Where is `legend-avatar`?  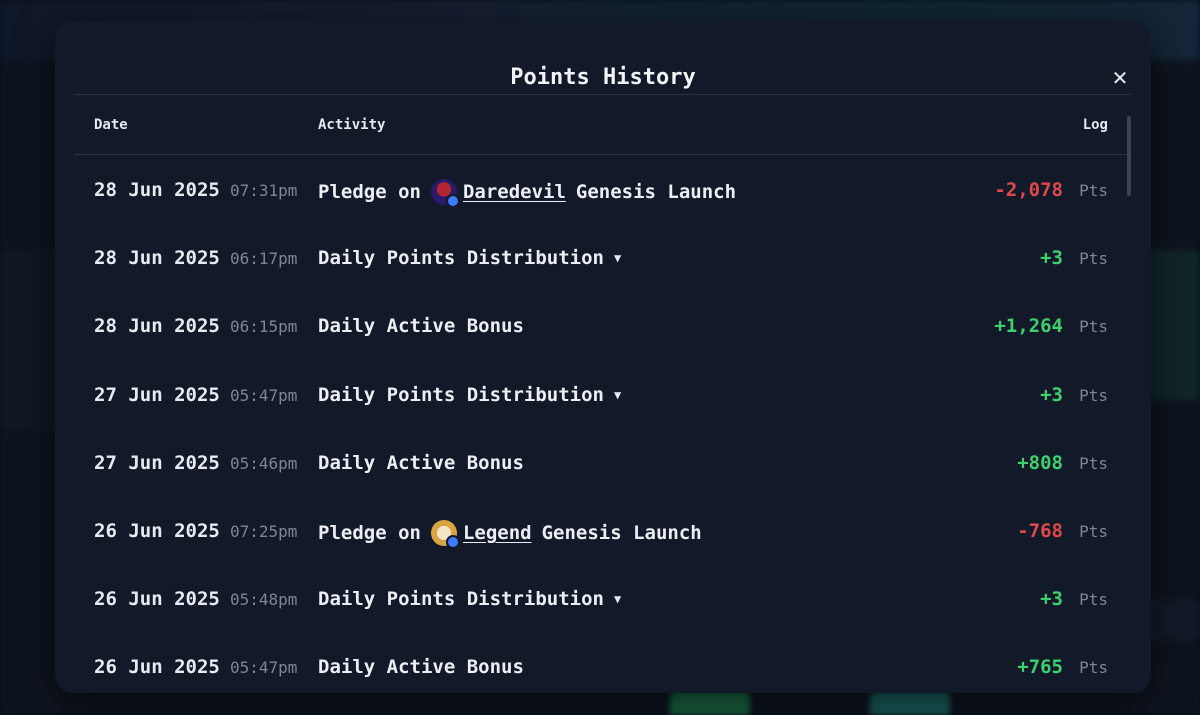
legend-avatar is located at coordinates (445, 534).